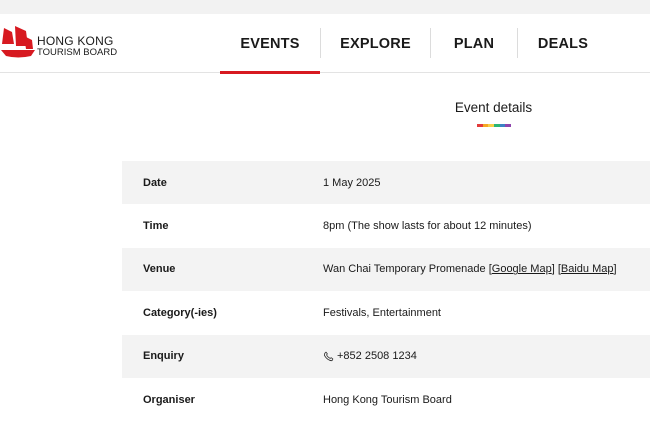  I want to click on logo-line-2: TOURISM BOARD, so click(77, 52).